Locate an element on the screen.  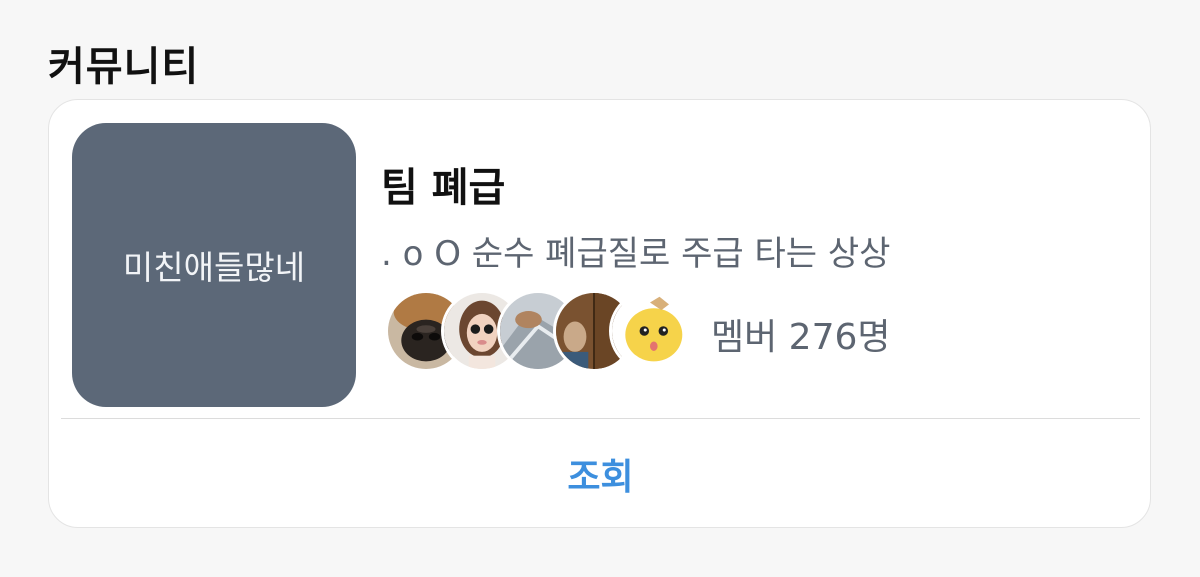
community-name: 팀 폐급 is located at coordinates (443, 184).